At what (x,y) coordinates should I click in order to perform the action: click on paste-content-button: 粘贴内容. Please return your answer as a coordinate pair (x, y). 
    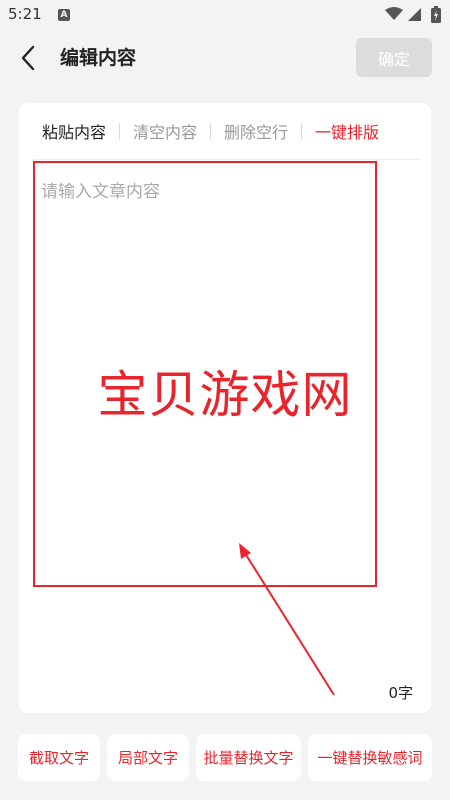
    Looking at the image, I should click on (74, 131).